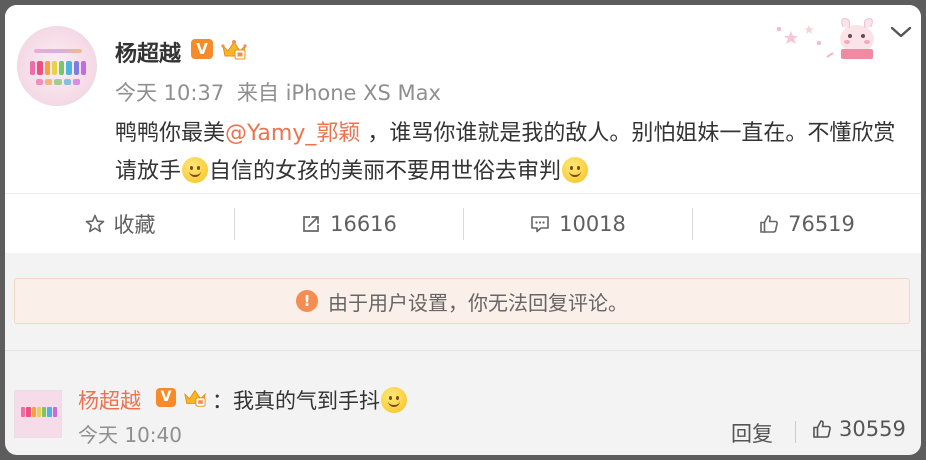 The width and height of the screenshot is (926, 460). Describe the element at coordinates (540, 223) in the screenshot. I see `comment-icon` at that location.